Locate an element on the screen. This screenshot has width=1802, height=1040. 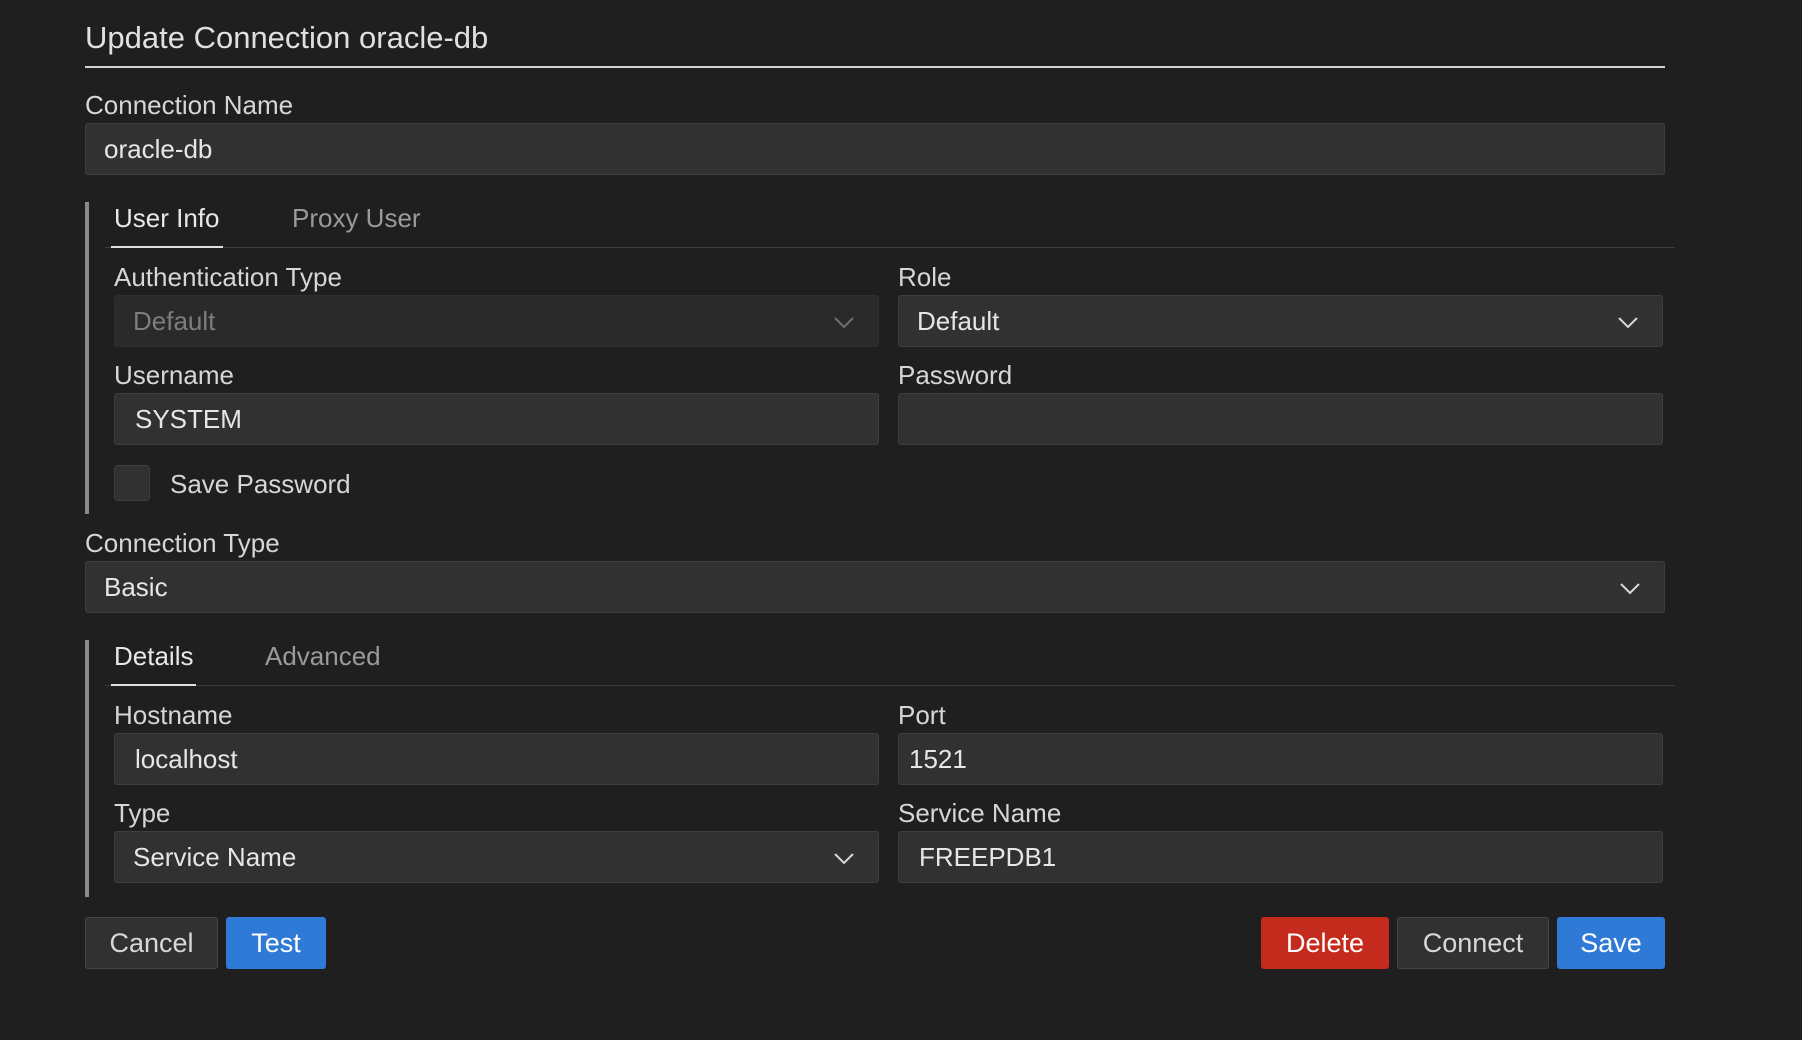
details-tabs-divider is located at coordinates (890, 685).